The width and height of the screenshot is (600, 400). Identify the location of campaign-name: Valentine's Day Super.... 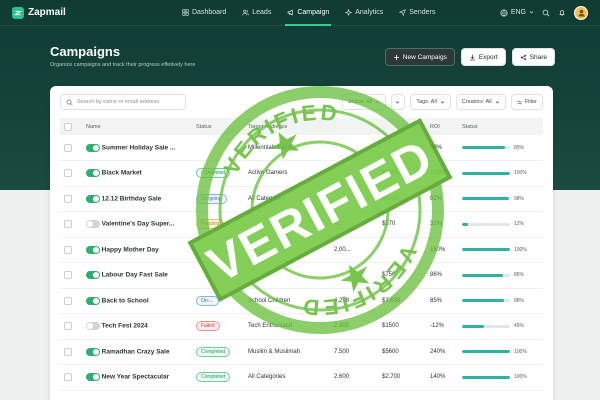
(138, 224).